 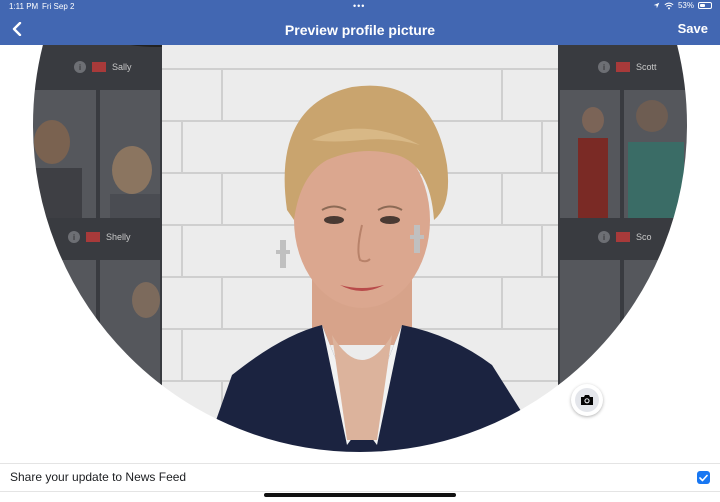 I want to click on camera-icon, so click(x=587, y=400).